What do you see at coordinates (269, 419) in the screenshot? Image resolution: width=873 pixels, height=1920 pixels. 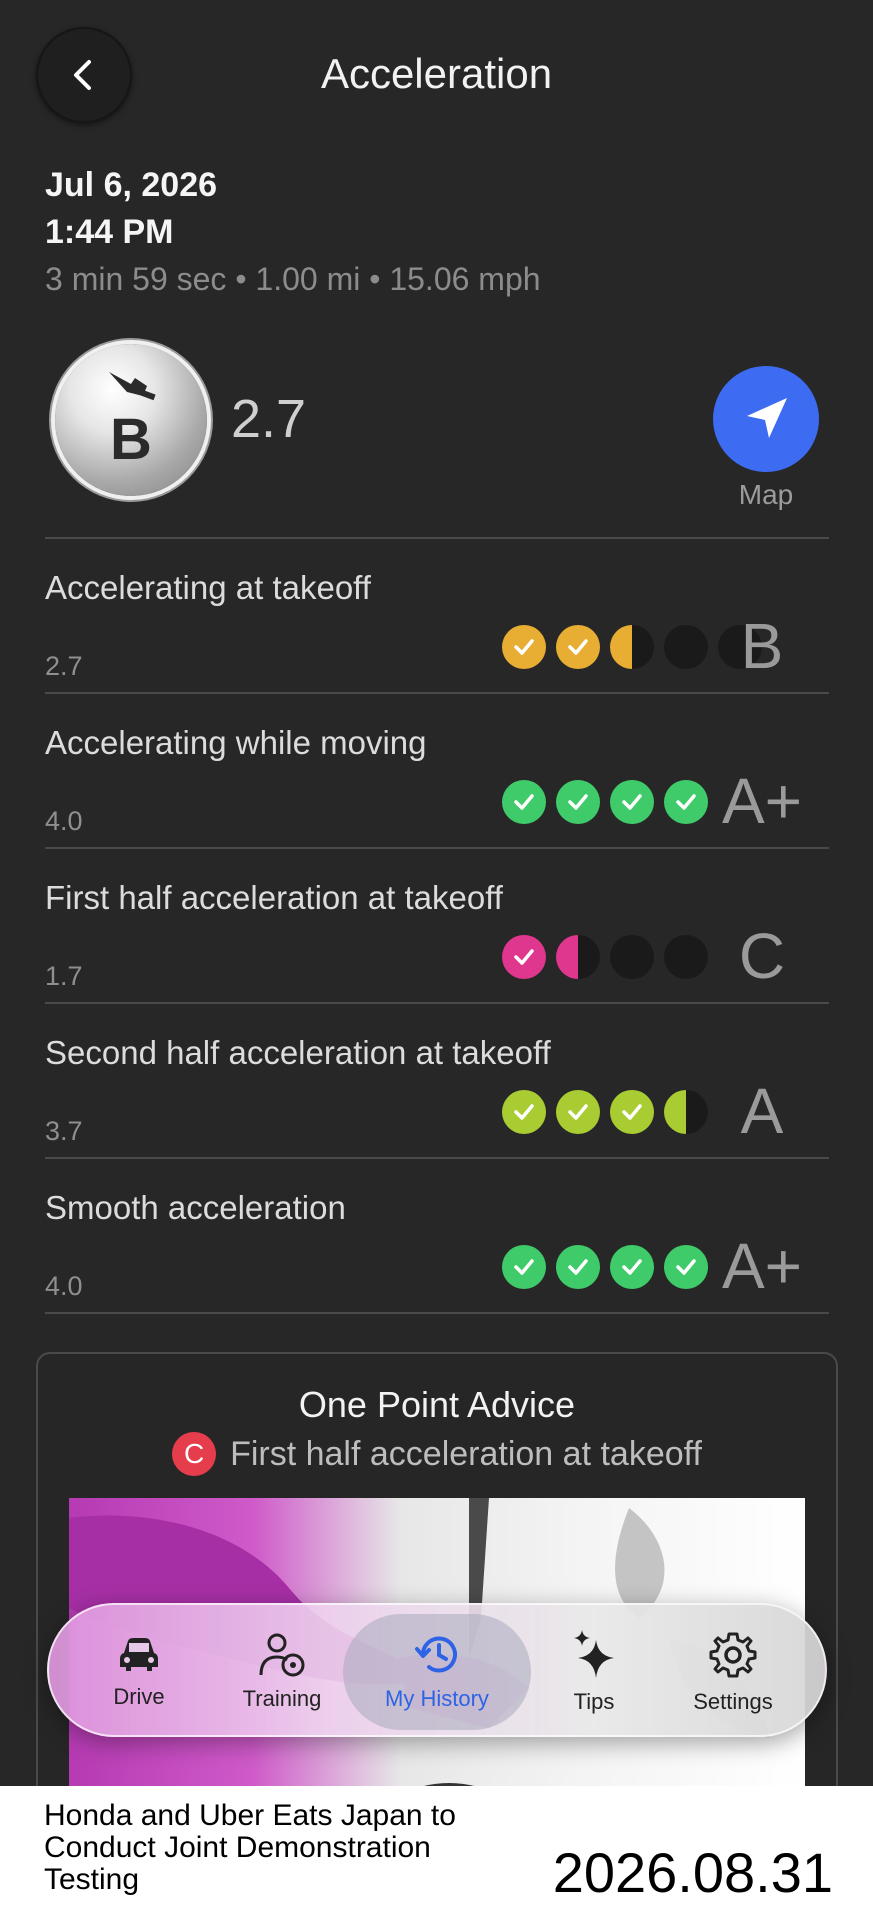 I see `overall-score: 2.7` at bounding box center [269, 419].